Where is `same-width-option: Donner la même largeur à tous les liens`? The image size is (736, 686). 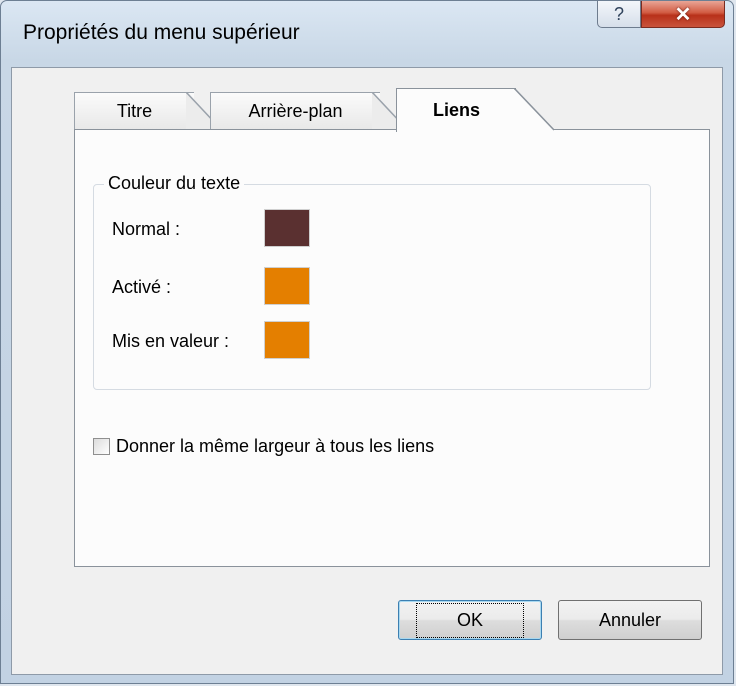
same-width-option: Donner la même largeur à tous les liens is located at coordinates (263, 446).